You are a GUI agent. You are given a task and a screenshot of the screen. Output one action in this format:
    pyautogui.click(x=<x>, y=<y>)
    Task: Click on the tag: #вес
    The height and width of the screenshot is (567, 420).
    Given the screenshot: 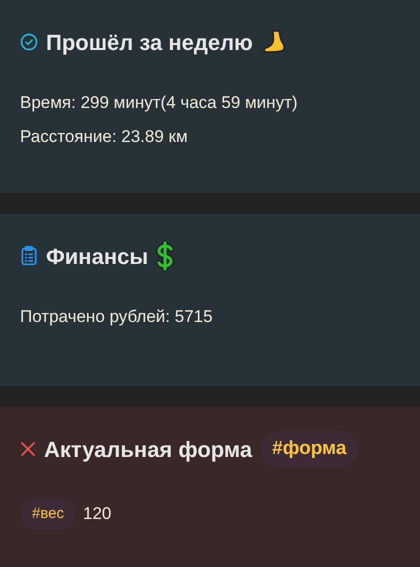 What is the action you would take?
    pyautogui.click(x=48, y=514)
    